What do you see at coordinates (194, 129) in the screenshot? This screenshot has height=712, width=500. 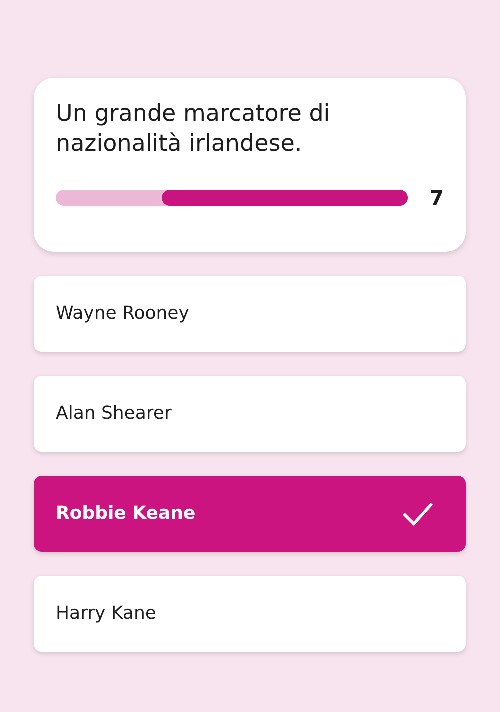 I see `question-text: Un grande marcatore di nazionalità irlandese.` at bounding box center [194, 129].